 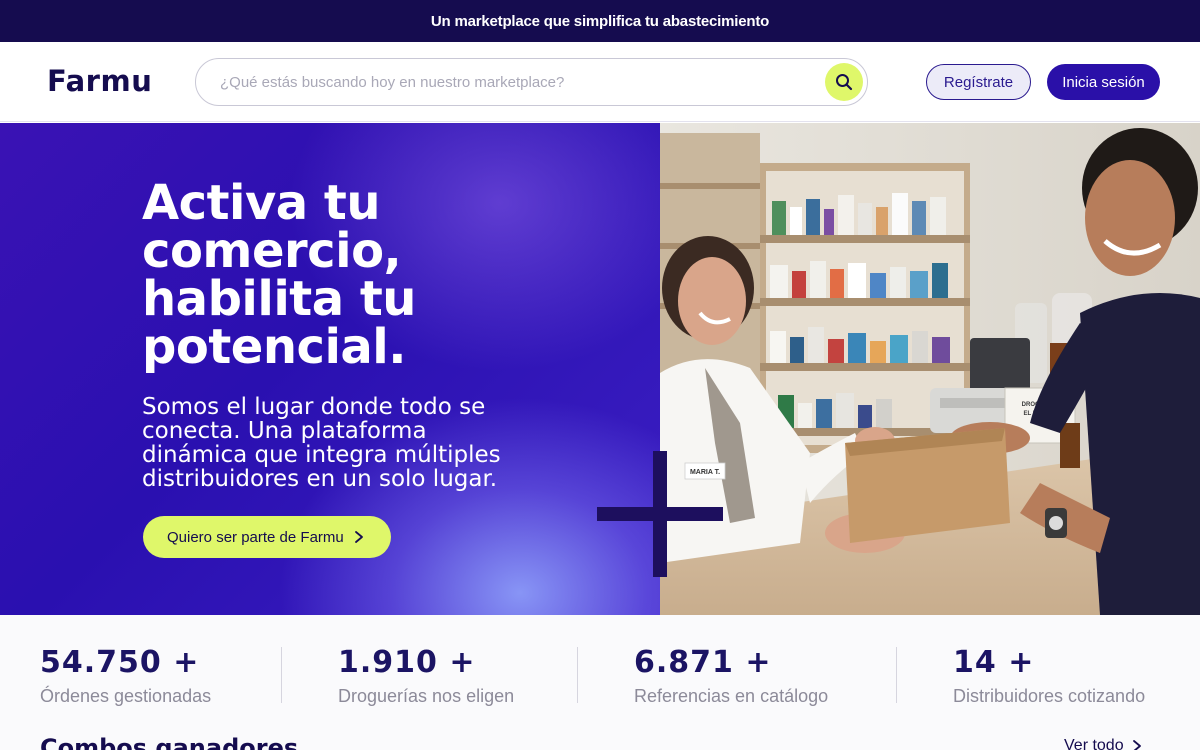 What do you see at coordinates (407, 662) in the screenshot?
I see `stat-value: 1.910 +` at bounding box center [407, 662].